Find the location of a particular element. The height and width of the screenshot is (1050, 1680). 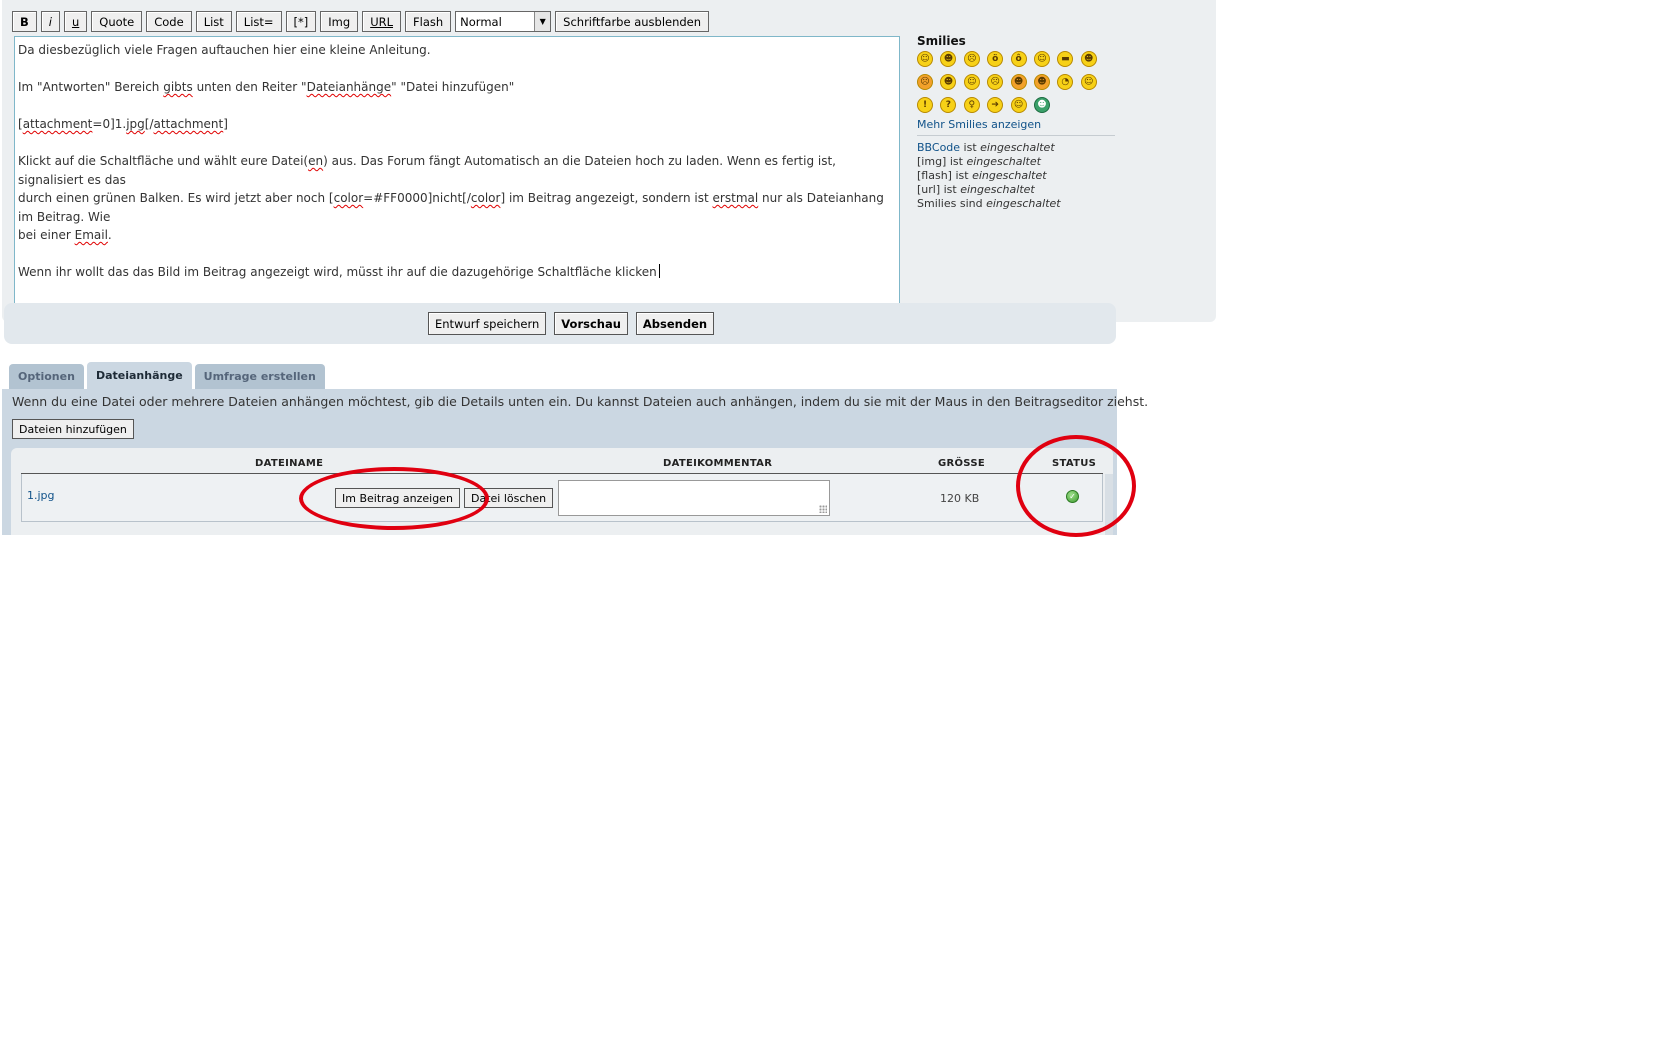

mad-icon: ☹ is located at coordinates (925, 82).